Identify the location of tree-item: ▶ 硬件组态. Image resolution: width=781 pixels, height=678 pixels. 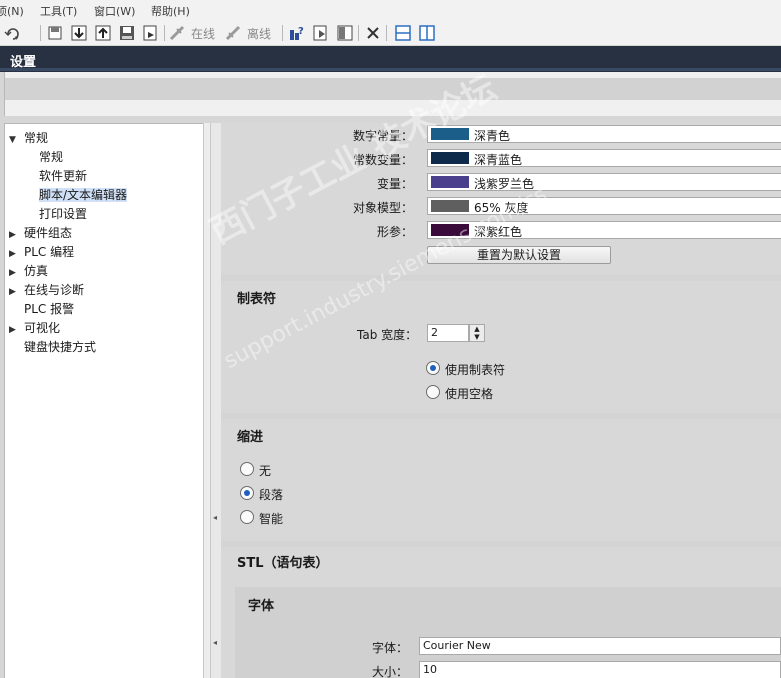
(40, 233).